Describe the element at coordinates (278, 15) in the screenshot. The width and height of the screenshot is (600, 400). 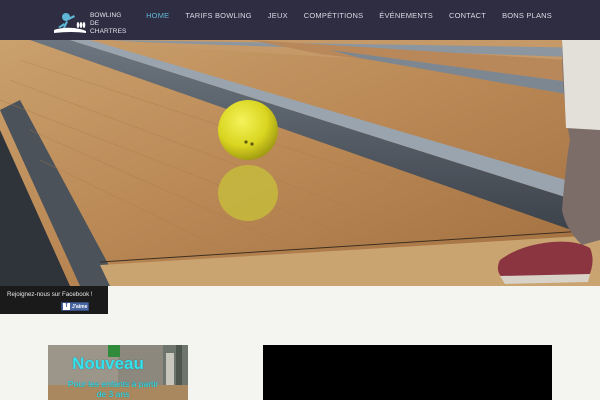
I see `nav-item-jeux: JEUX` at that location.